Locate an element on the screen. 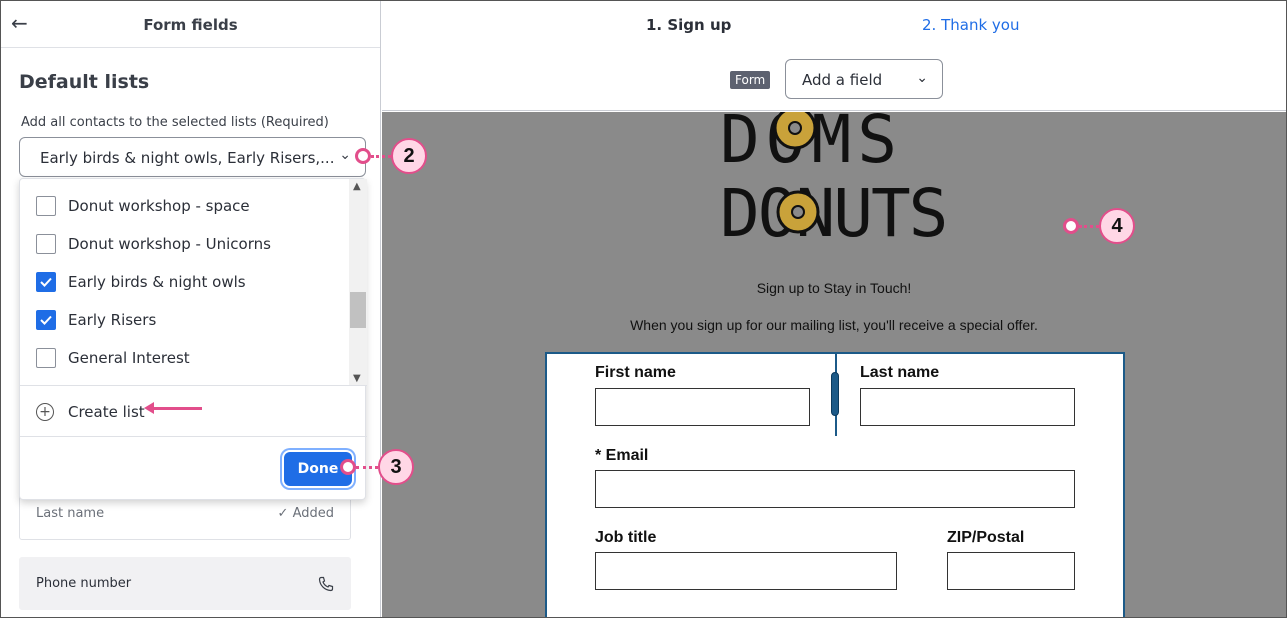 The image size is (1287, 618). arrow-annotation is located at coordinates (177, 408).